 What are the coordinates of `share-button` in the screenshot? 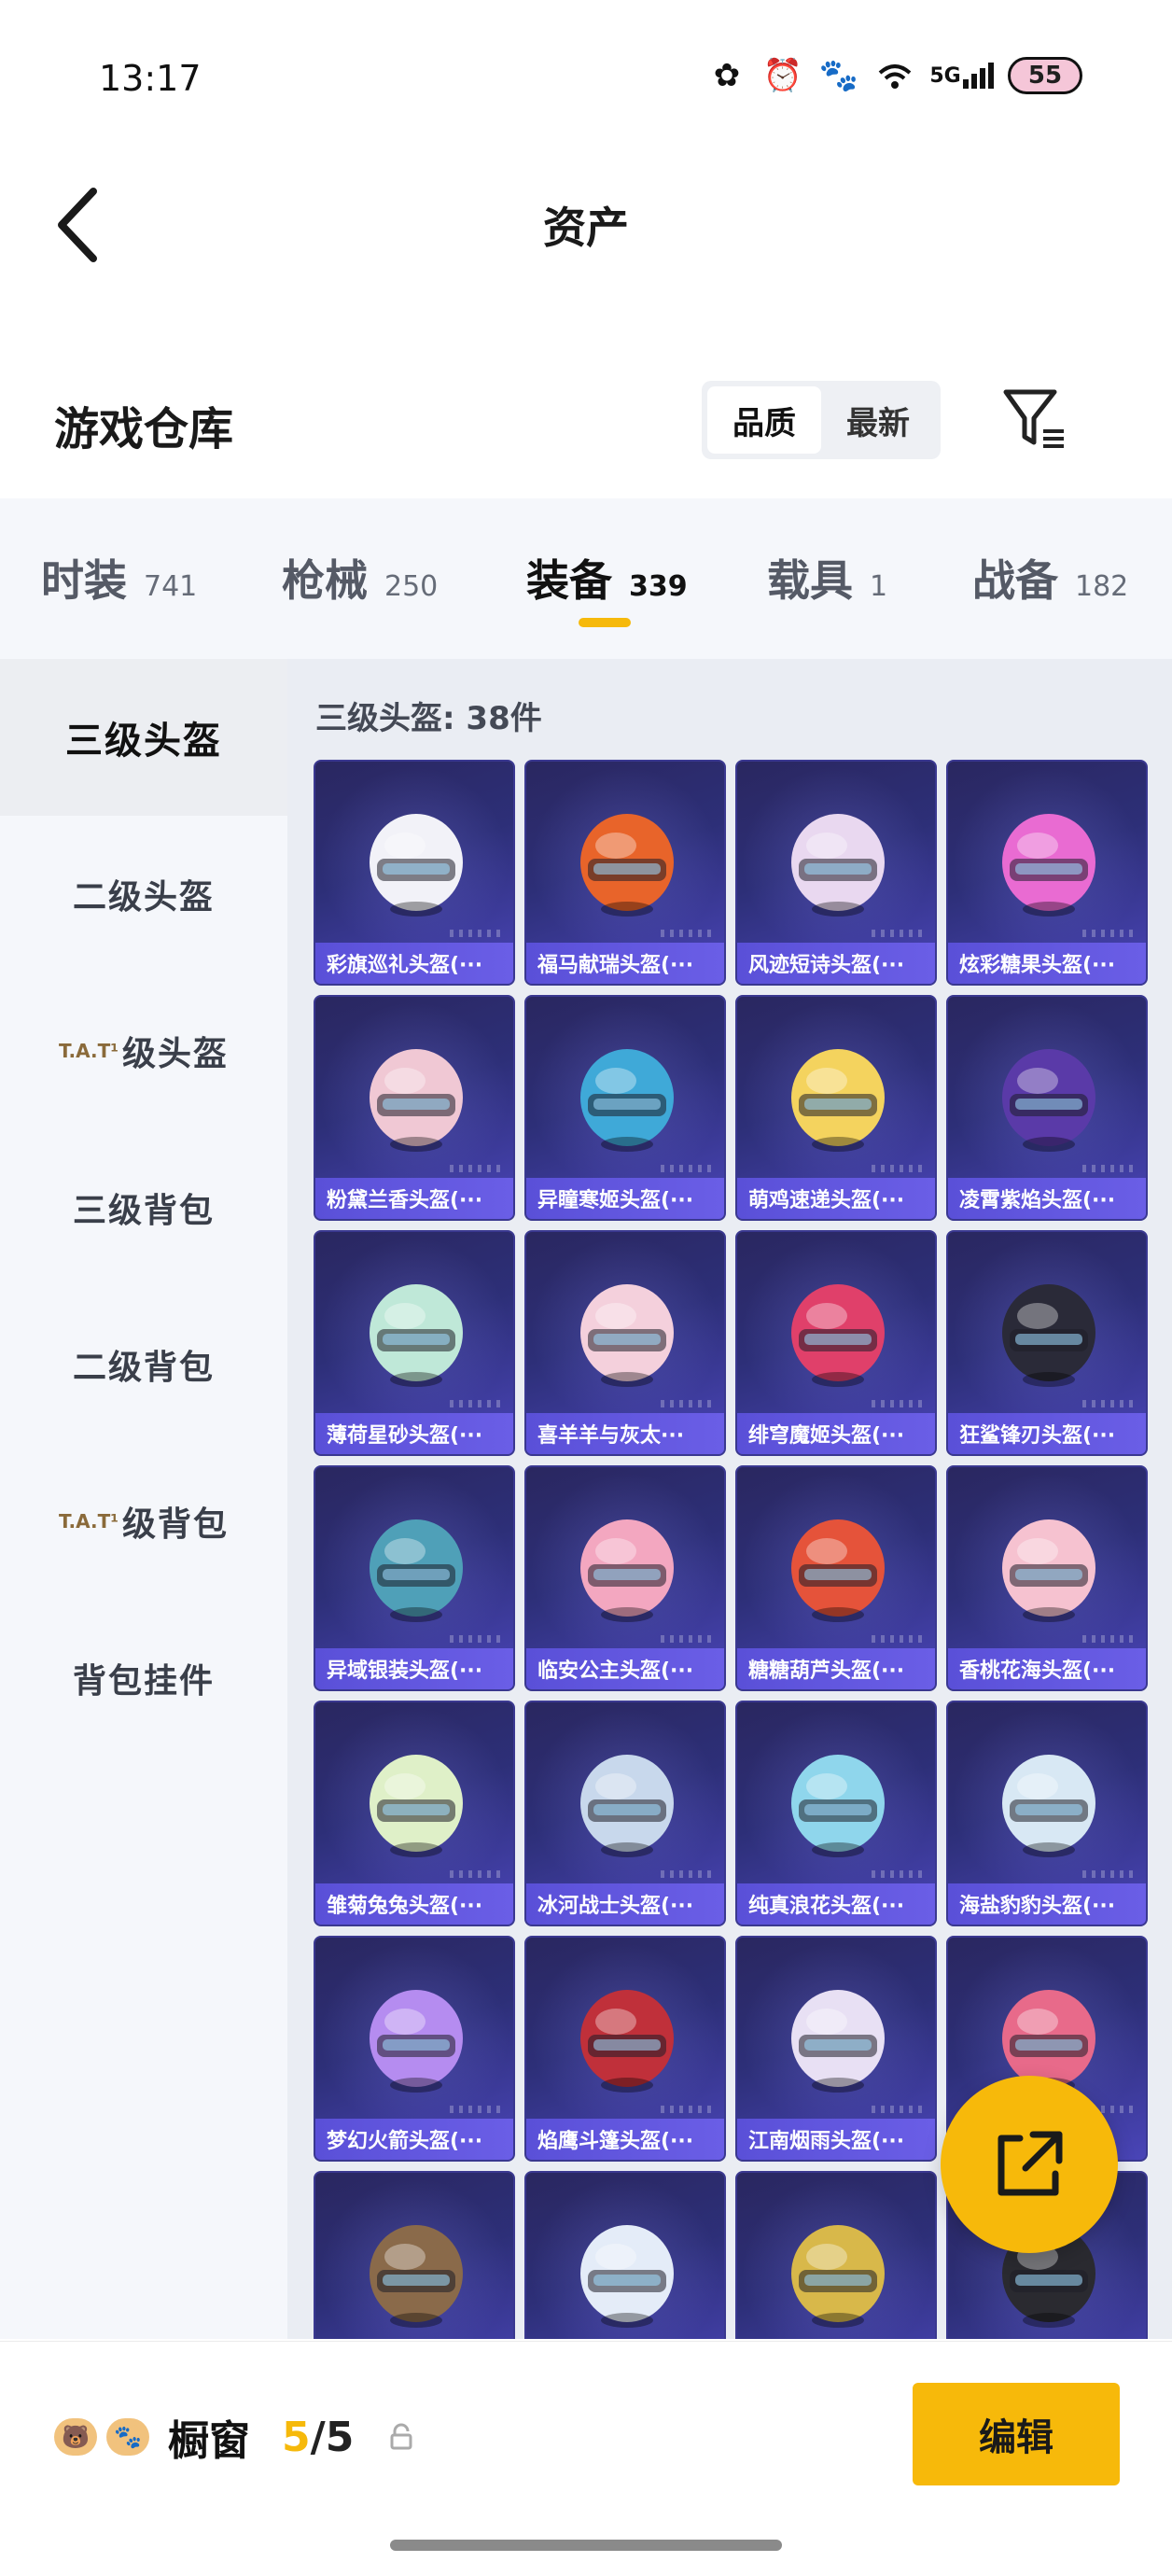 It's located at (1029, 2164).